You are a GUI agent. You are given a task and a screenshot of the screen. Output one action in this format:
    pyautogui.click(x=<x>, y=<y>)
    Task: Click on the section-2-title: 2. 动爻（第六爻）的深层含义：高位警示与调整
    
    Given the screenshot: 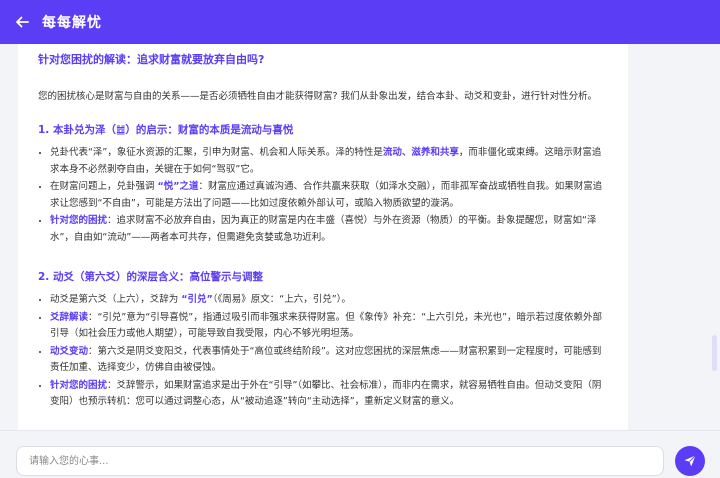 What is the action you would take?
    pyautogui.click(x=150, y=277)
    